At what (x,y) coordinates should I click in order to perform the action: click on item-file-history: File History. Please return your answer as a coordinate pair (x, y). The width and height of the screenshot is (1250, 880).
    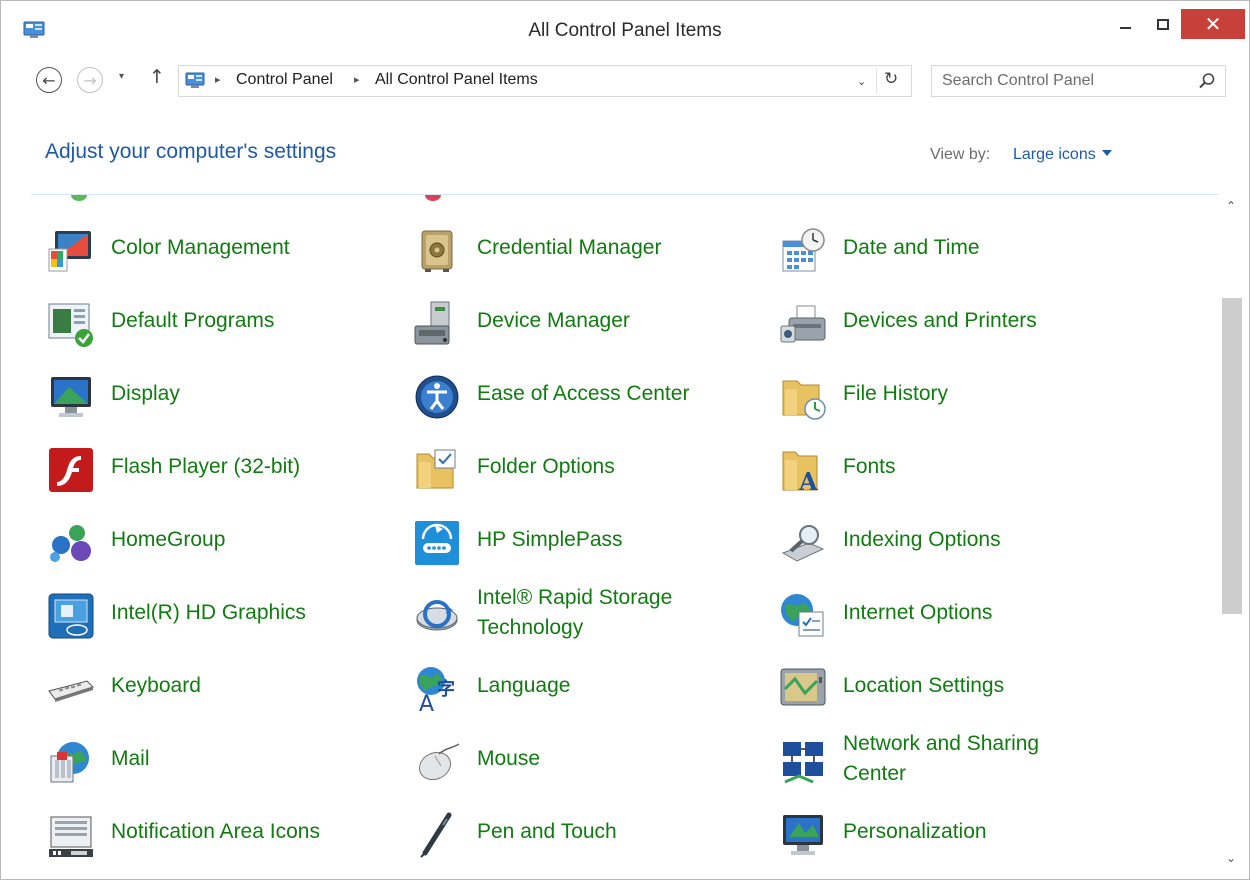
    Looking at the image, I should click on (943, 395).